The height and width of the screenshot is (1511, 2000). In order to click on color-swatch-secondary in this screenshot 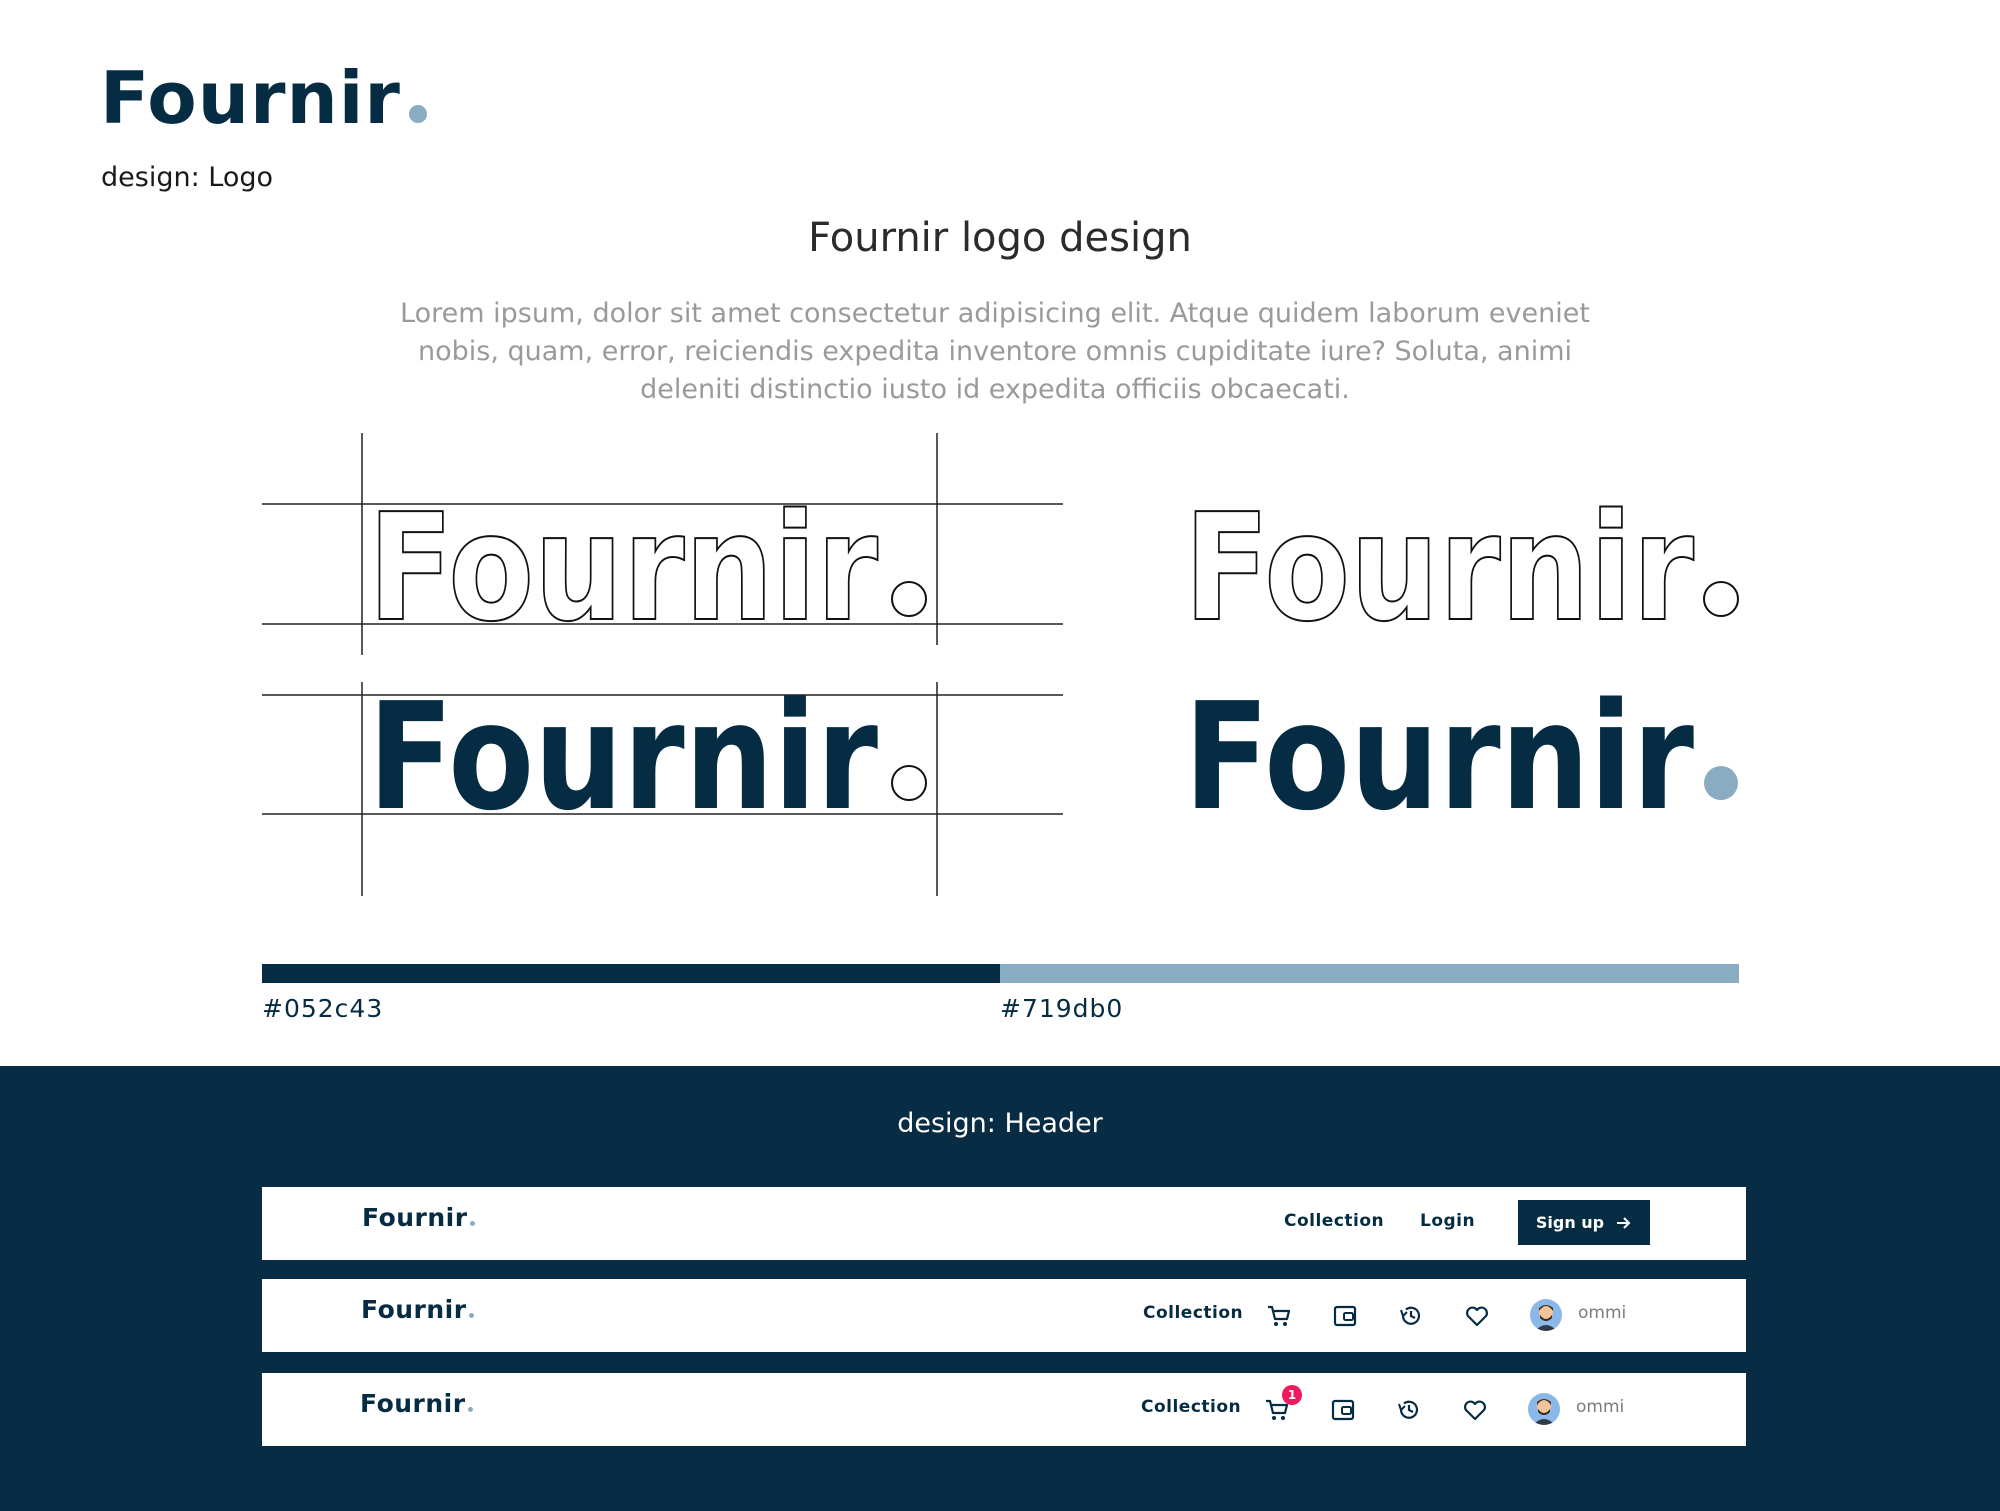, I will do `click(1369, 973)`.